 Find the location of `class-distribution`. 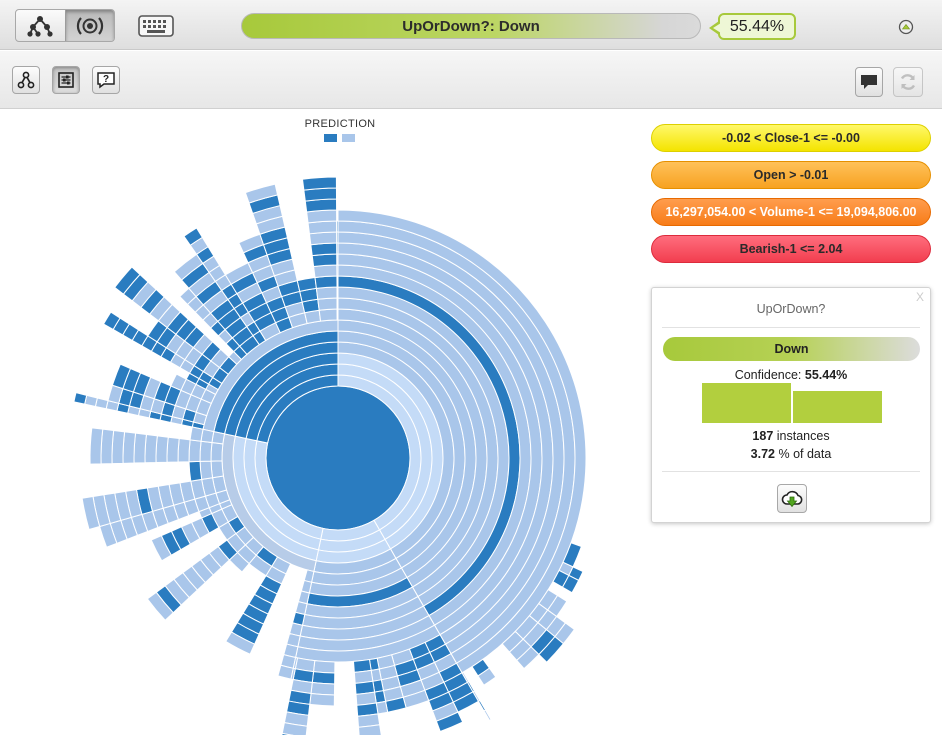

class-distribution is located at coordinates (792, 403).